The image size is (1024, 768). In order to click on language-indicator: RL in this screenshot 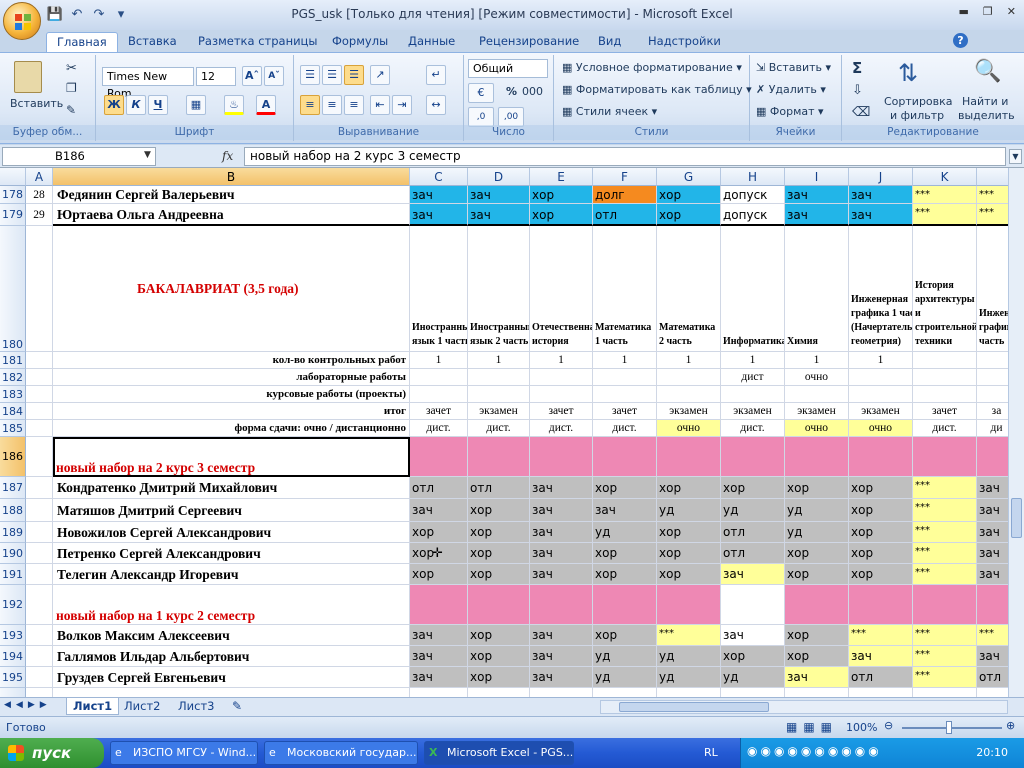, I will do `click(711, 752)`.